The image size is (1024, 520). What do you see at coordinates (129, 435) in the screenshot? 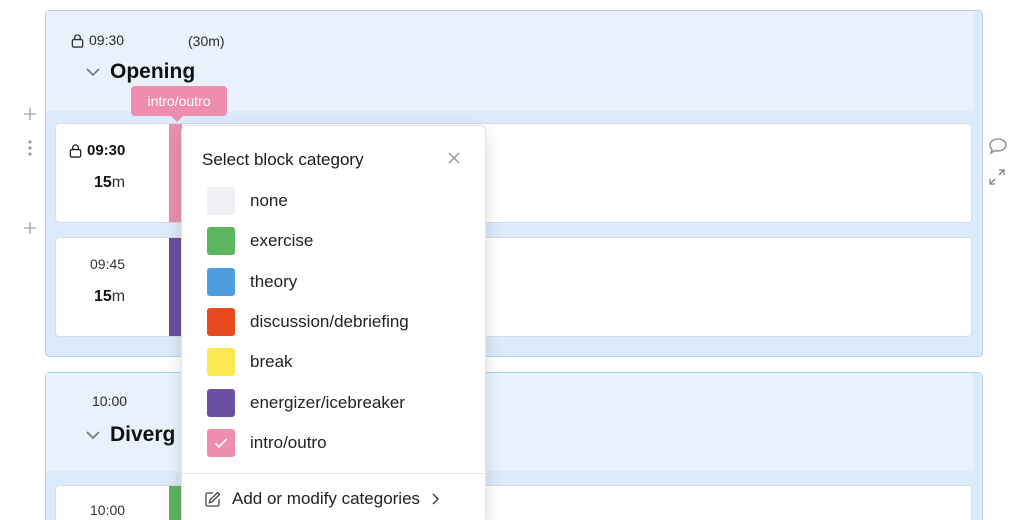
I see `section-title: Diverg` at bounding box center [129, 435].